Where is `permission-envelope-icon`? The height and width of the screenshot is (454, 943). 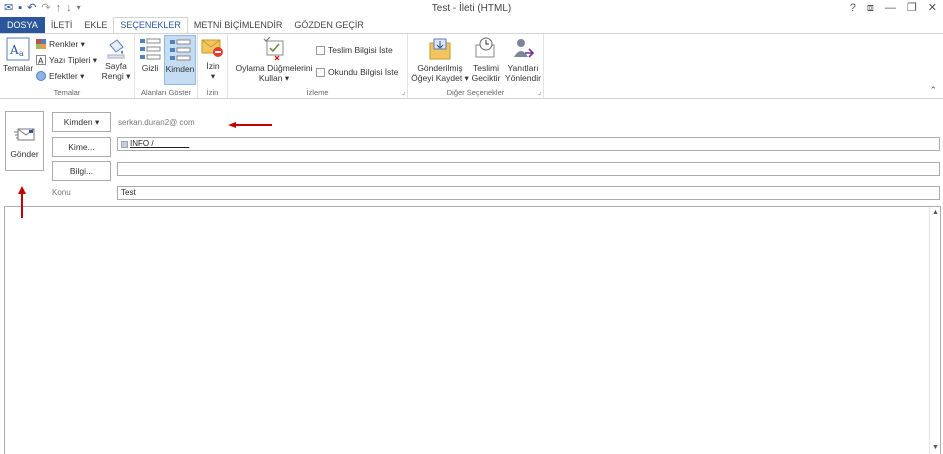 permission-envelope-icon is located at coordinates (212, 48).